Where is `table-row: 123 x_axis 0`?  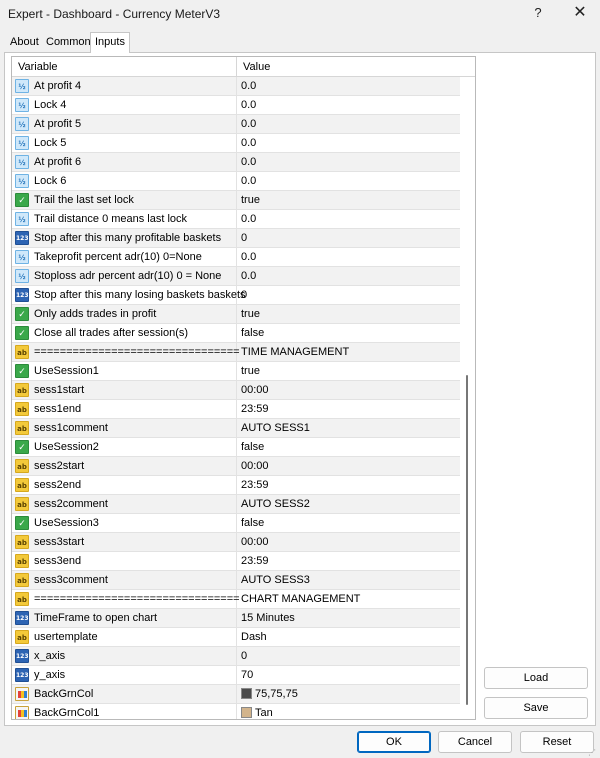
table-row: 123 x_axis 0 is located at coordinates (236, 656).